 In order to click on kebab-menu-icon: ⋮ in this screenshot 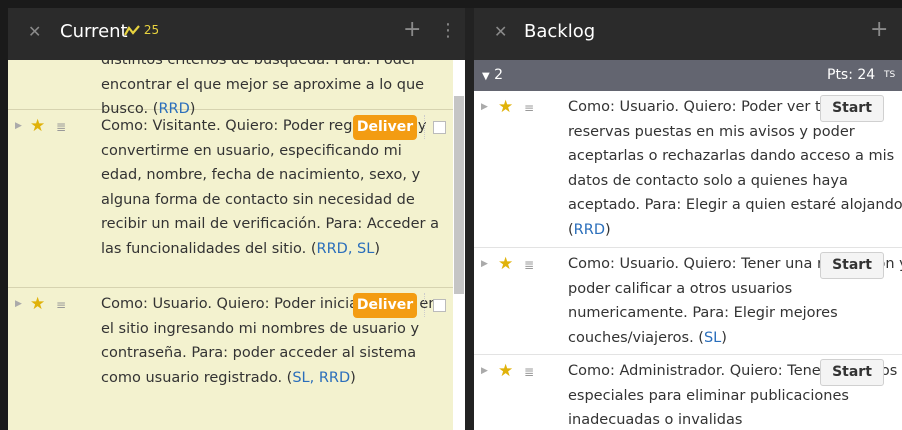, I will do `click(448, 30)`.